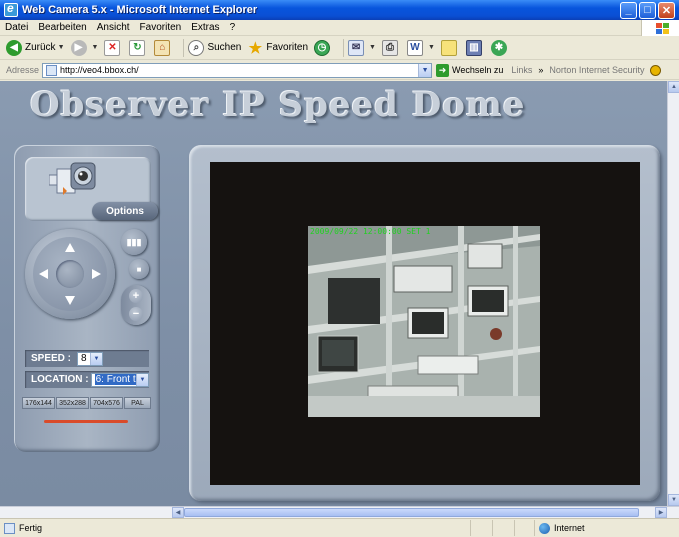 The height and width of the screenshot is (537, 679). I want to click on security-zone: Internet, so click(559, 528).